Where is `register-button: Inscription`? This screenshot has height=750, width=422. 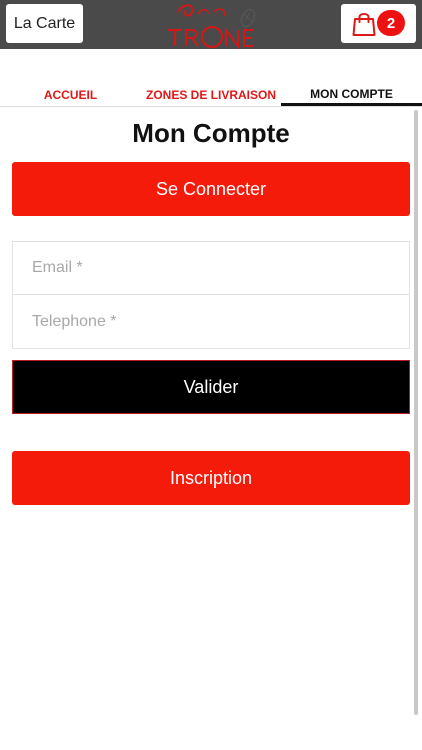 register-button: Inscription is located at coordinates (211, 478).